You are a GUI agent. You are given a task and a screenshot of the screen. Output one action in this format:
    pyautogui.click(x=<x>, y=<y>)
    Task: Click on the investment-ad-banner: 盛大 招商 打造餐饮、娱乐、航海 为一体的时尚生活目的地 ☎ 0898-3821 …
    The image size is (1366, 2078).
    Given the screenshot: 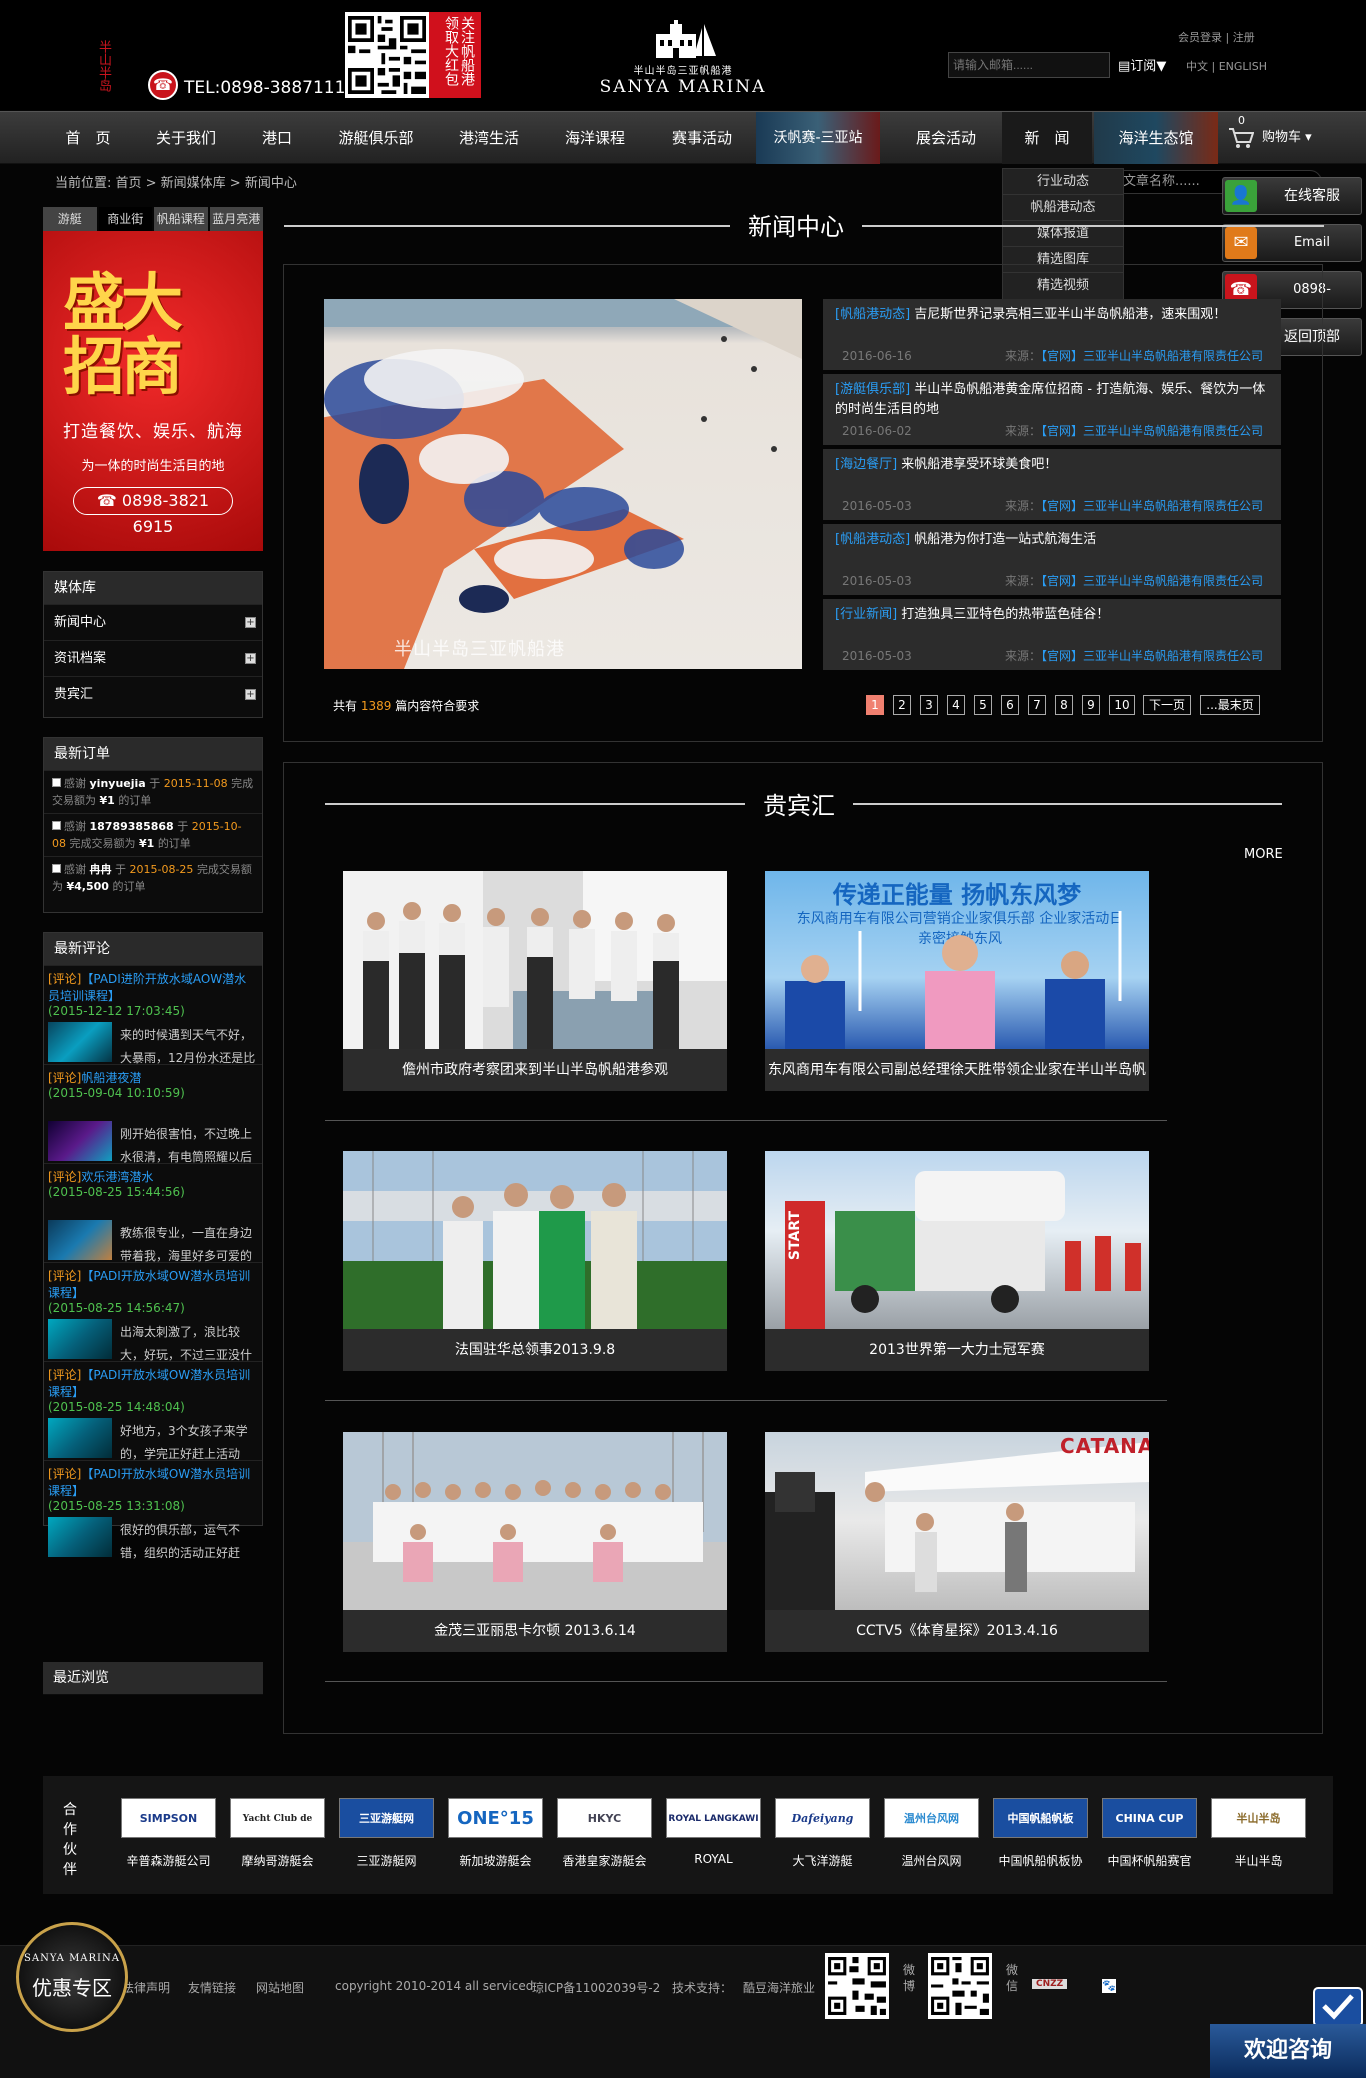 What is the action you would take?
    pyautogui.click(x=153, y=391)
    